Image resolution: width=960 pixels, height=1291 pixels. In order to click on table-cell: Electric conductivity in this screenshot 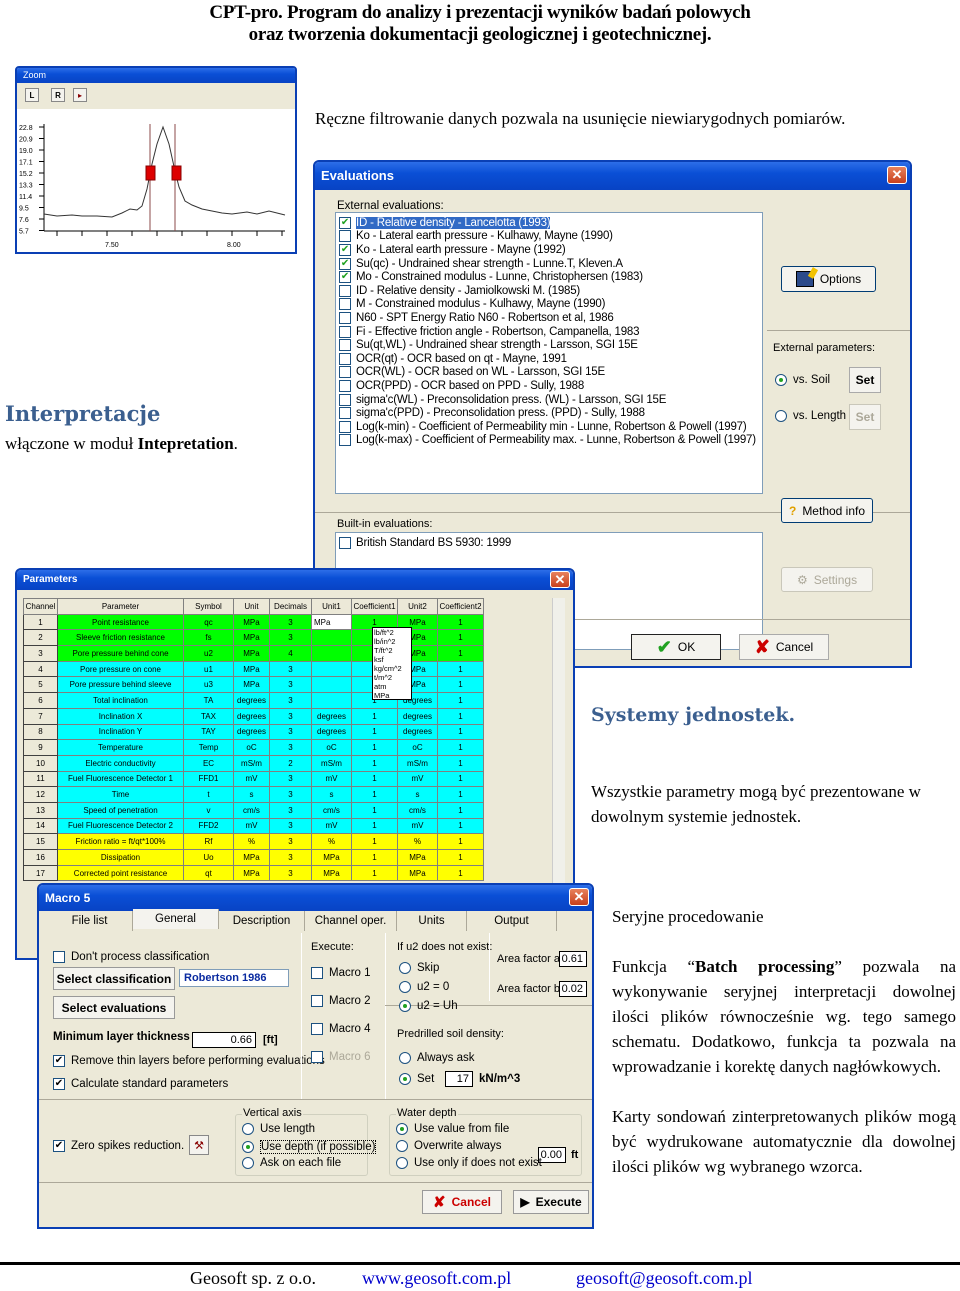, I will do `click(120, 763)`.